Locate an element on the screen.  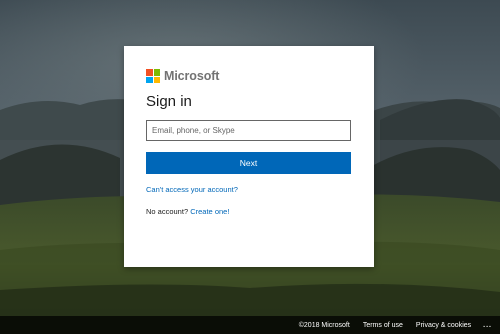
no-account-row: No account? Create one! is located at coordinates (187, 211).